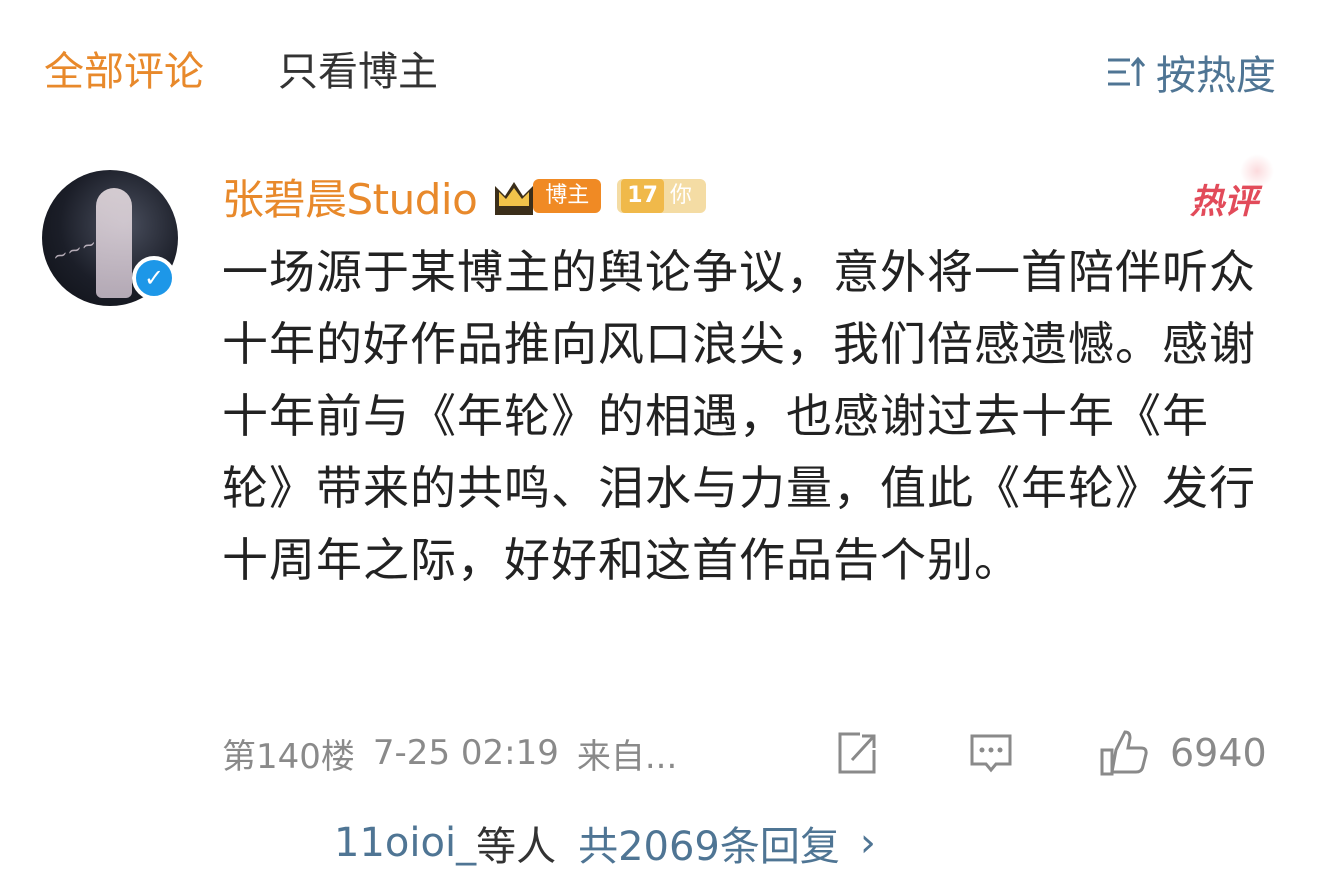  What do you see at coordinates (1232, 188) in the screenshot?
I see `hot-comment-tag: 热评` at bounding box center [1232, 188].